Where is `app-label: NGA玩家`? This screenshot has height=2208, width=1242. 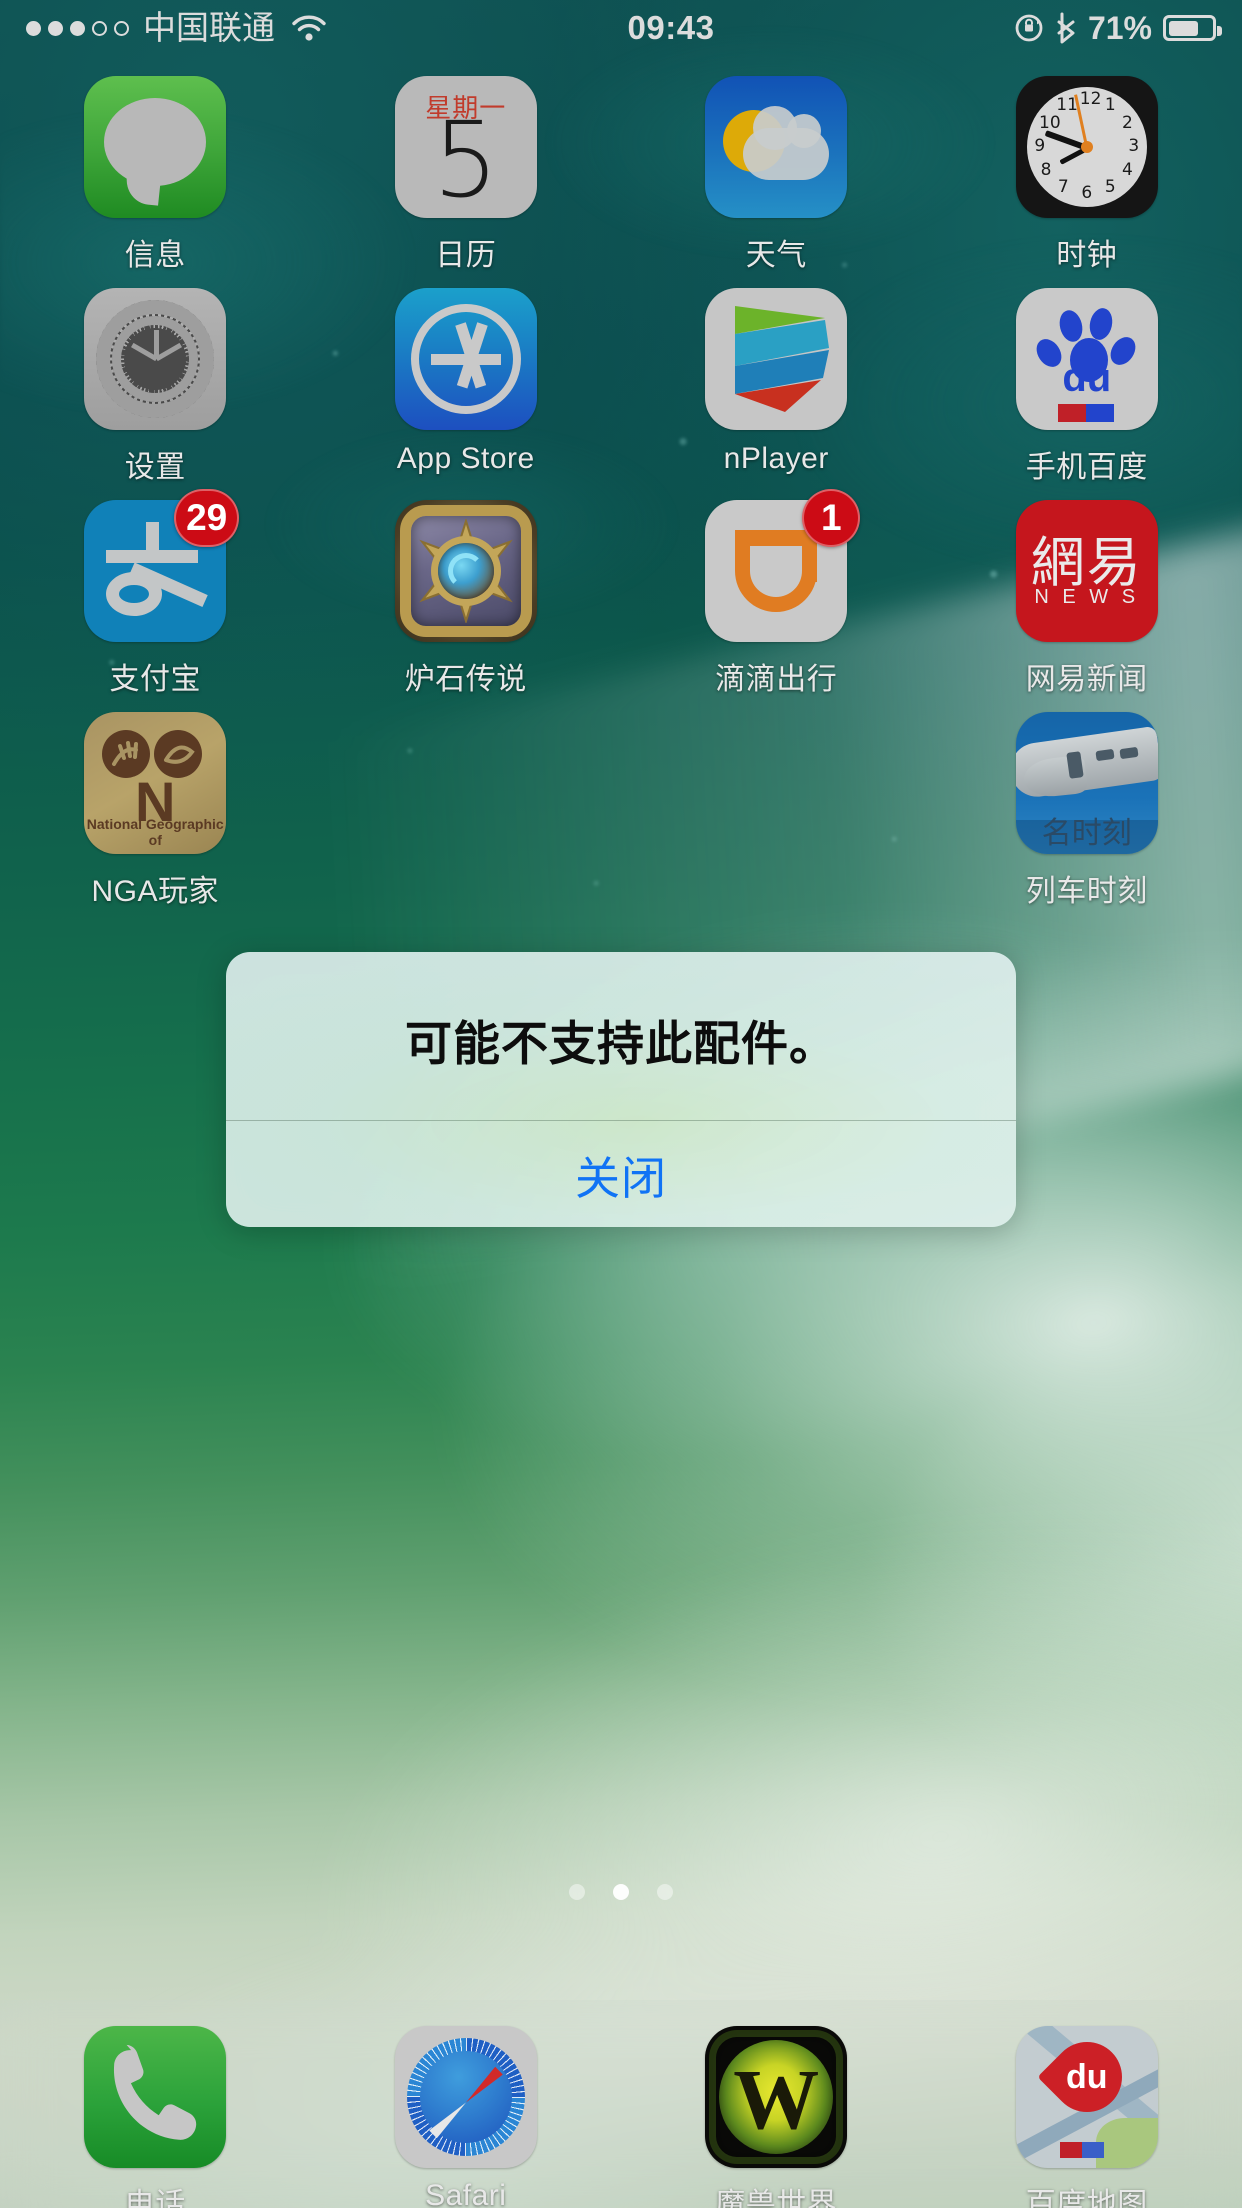
app-label: NGA玩家 is located at coordinates (155, 891).